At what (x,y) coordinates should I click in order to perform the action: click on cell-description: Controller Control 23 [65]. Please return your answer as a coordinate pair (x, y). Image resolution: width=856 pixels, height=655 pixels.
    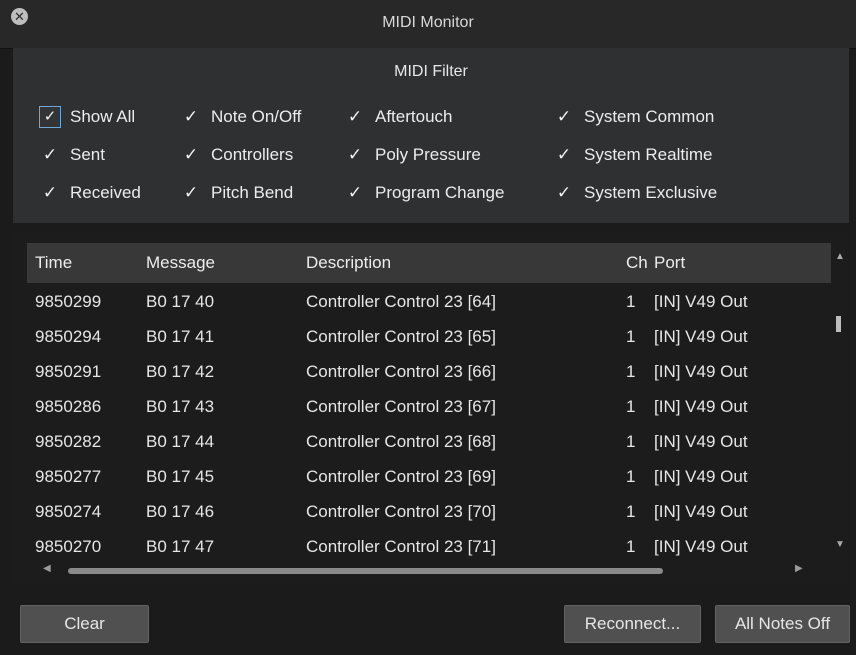
    Looking at the image, I should click on (401, 336).